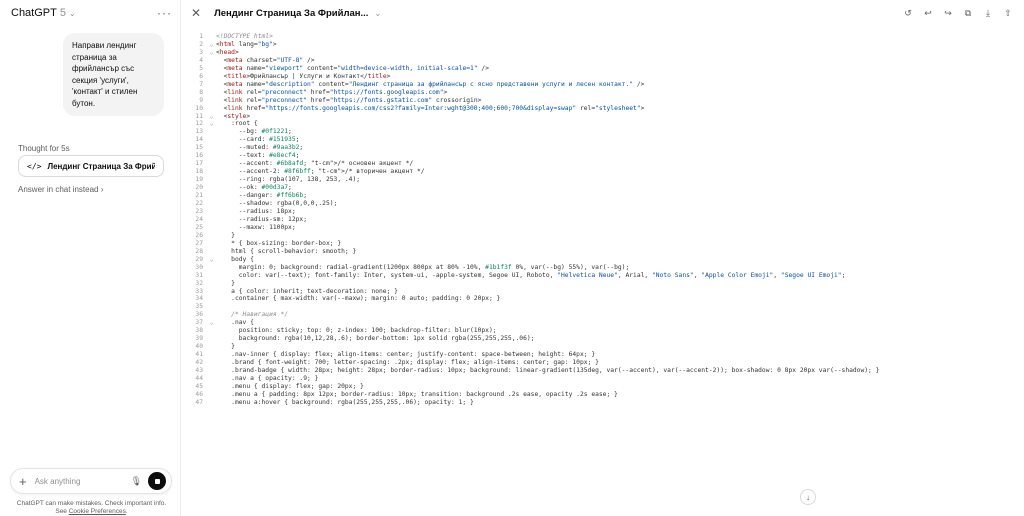 The width and height of the screenshot is (1024, 516). I want to click on code-line: 14 --card: #151935;, so click(602, 140).